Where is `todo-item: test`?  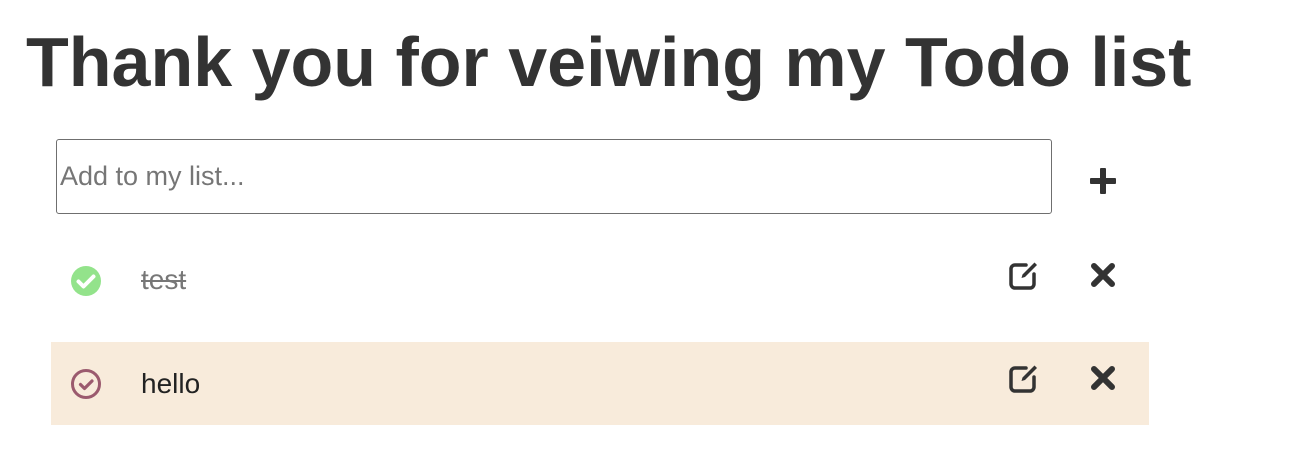 todo-item: test is located at coordinates (600, 279).